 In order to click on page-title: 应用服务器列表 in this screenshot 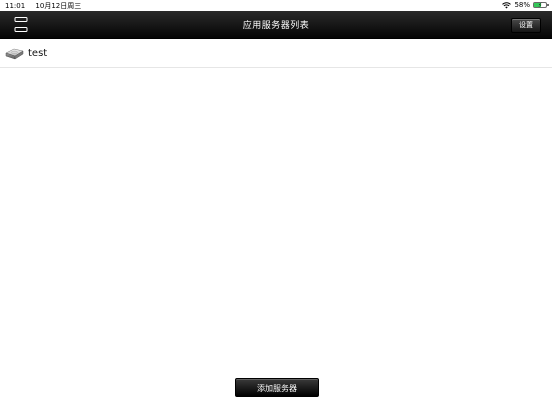, I will do `click(276, 26)`.